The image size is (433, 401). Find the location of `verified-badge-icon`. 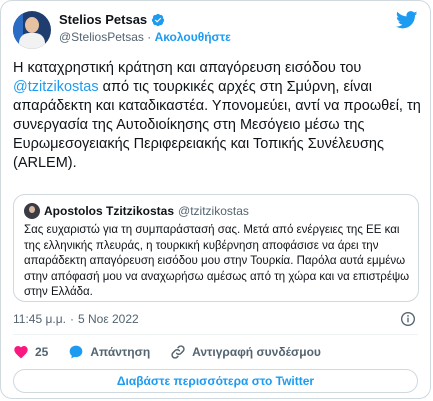

verified-badge-icon is located at coordinates (158, 19).